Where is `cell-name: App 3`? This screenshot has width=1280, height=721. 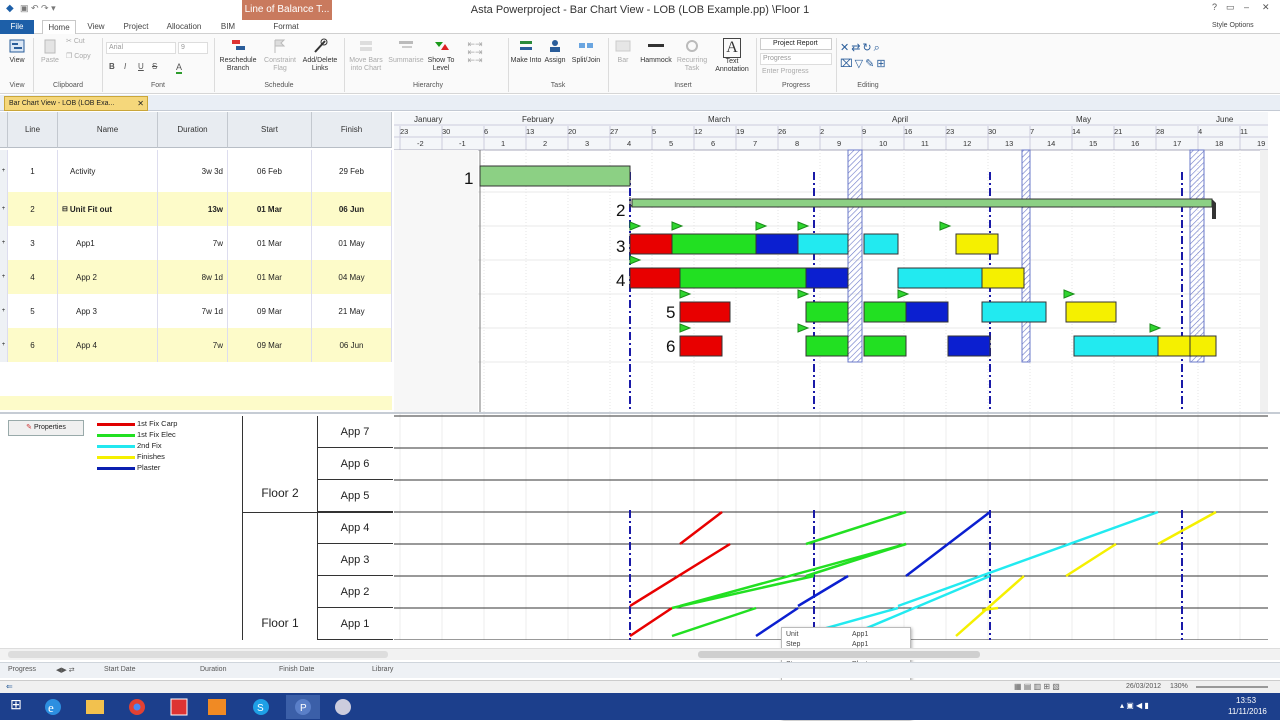 cell-name: App 3 is located at coordinates (108, 311).